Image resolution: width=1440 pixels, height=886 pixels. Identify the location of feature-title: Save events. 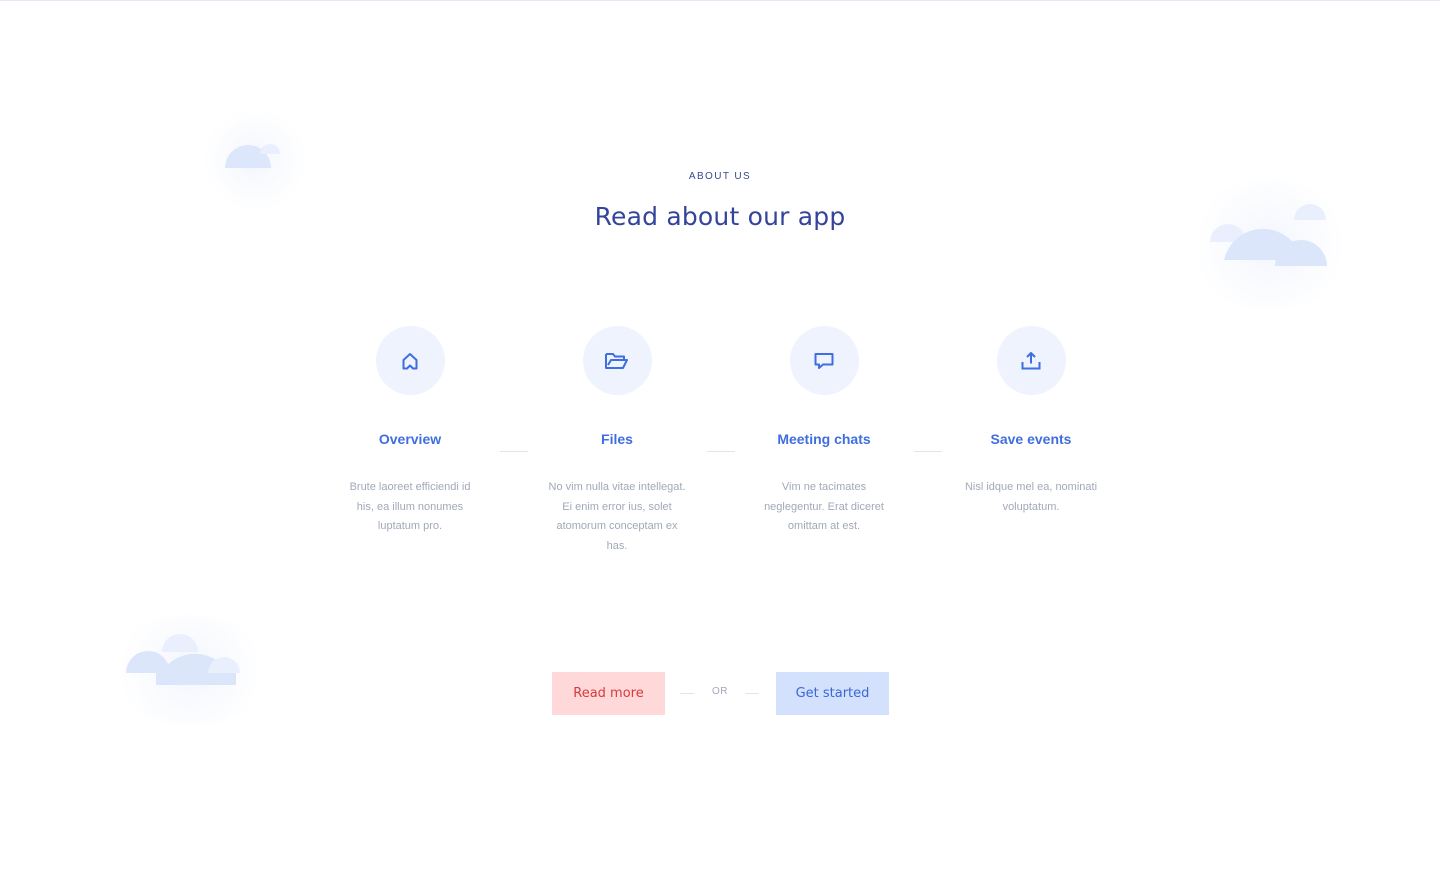
(1031, 439).